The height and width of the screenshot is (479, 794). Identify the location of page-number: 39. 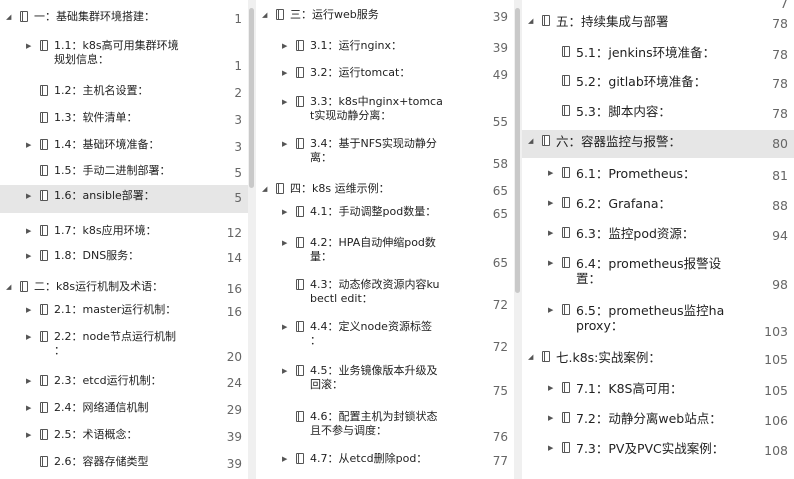
(234, 464).